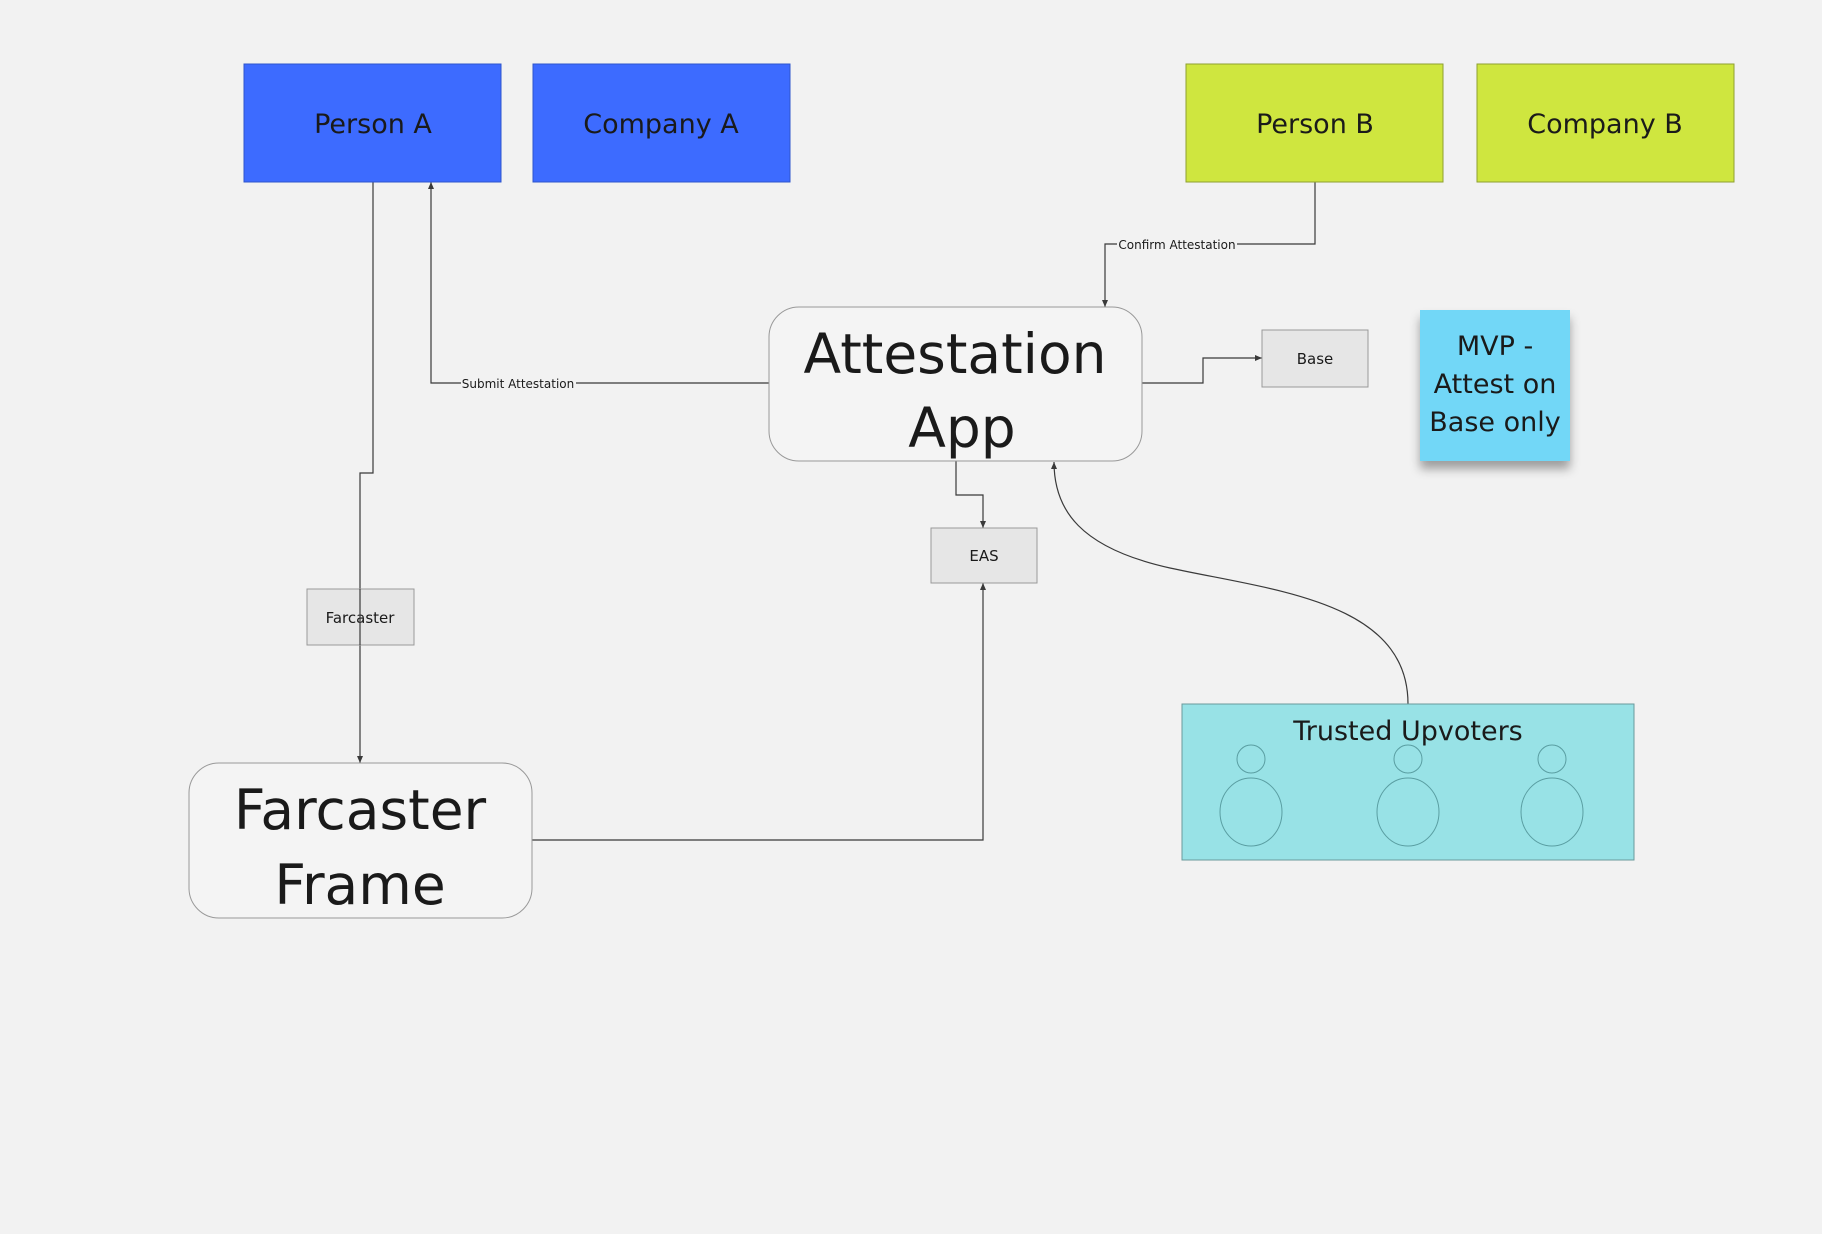 The width and height of the screenshot is (1822, 1234). I want to click on base-label: Base, so click(1315, 359).